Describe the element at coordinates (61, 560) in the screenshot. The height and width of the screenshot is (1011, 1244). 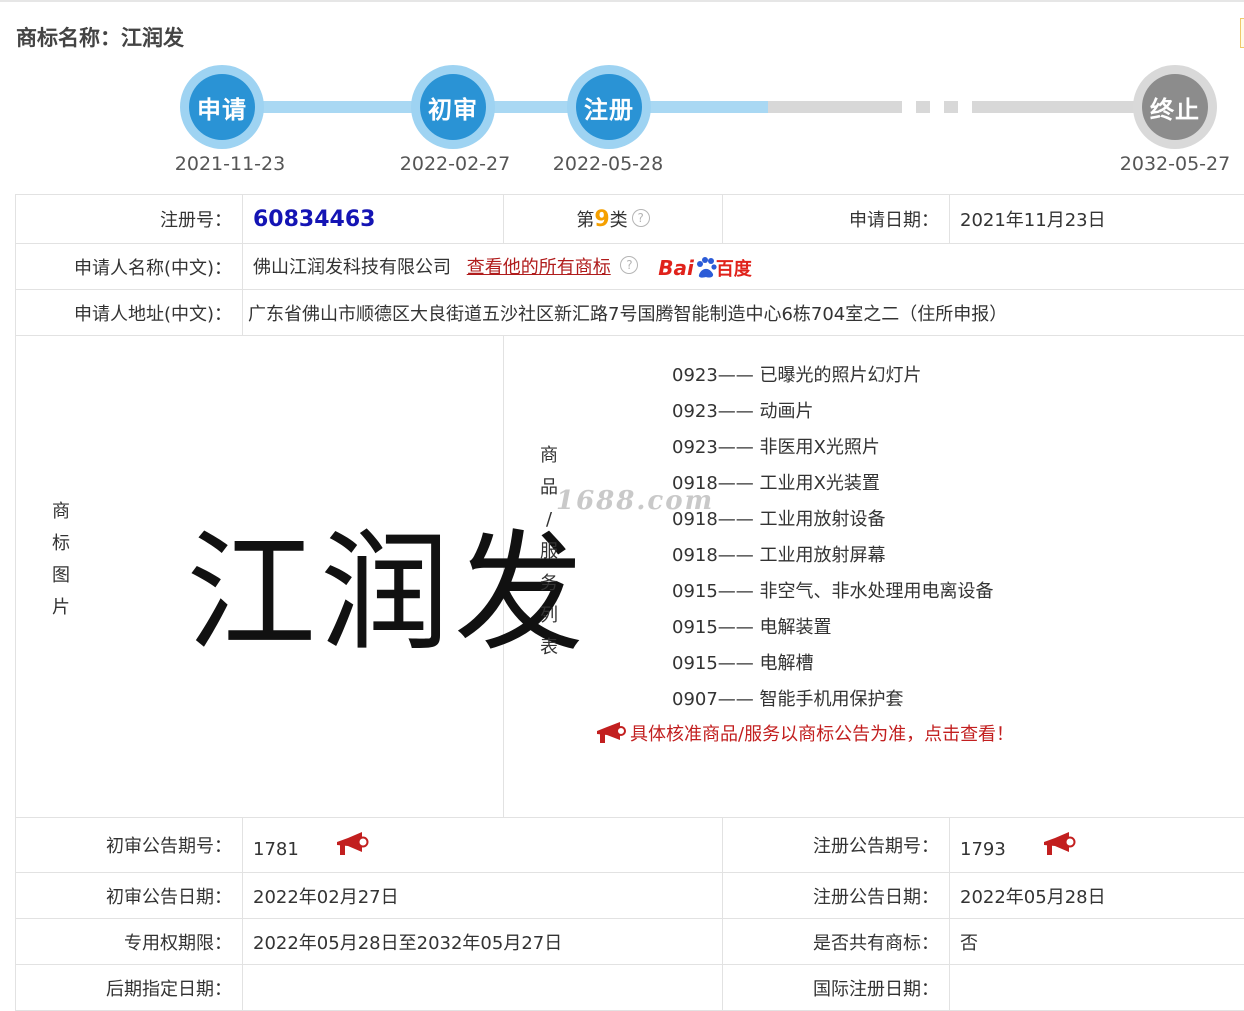
I see `mark-image-label: 商 标 图 片` at that location.